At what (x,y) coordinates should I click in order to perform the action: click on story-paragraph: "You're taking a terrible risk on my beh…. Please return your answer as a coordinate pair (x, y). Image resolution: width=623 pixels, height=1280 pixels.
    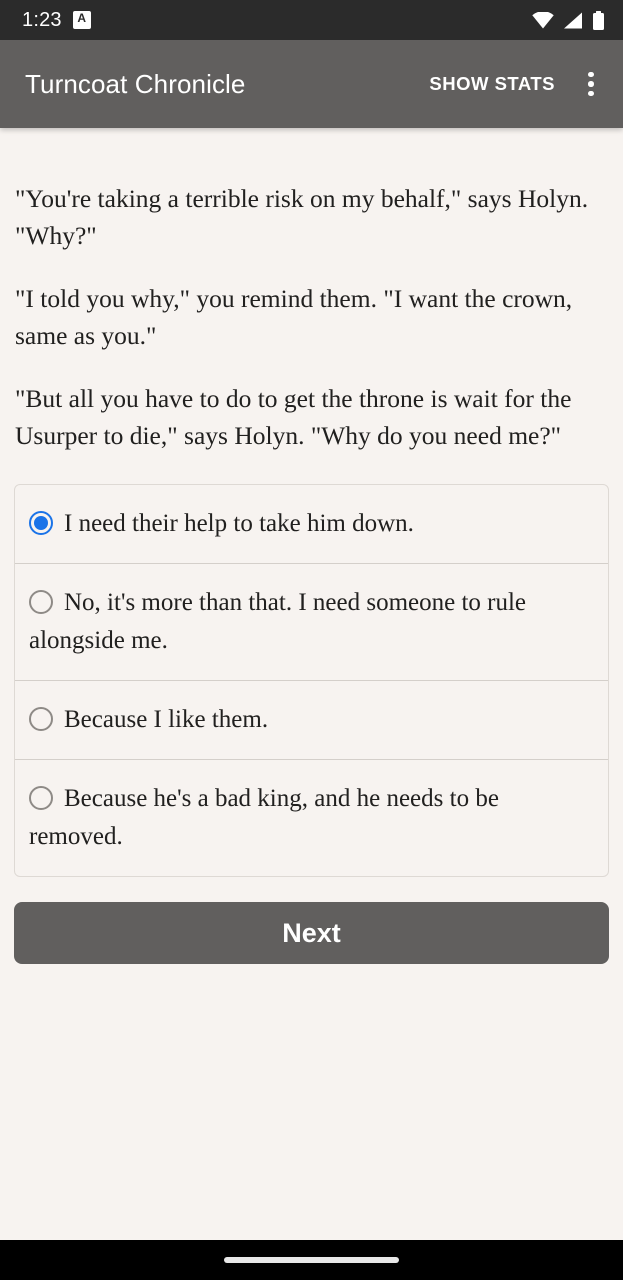
    Looking at the image, I should click on (302, 217).